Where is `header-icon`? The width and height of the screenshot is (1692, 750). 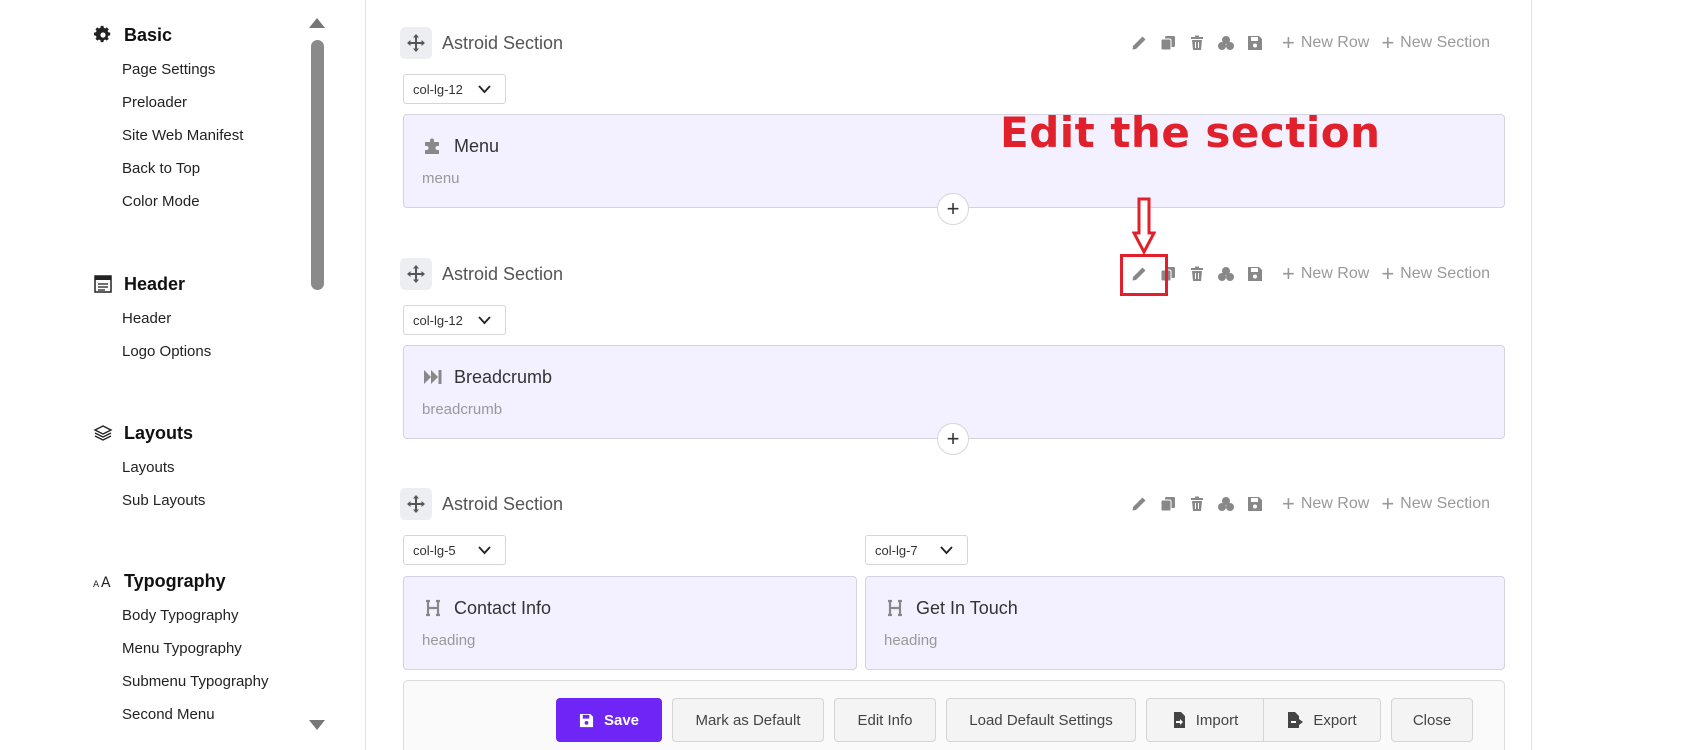 header-icon is located at coordinates (103, 284).